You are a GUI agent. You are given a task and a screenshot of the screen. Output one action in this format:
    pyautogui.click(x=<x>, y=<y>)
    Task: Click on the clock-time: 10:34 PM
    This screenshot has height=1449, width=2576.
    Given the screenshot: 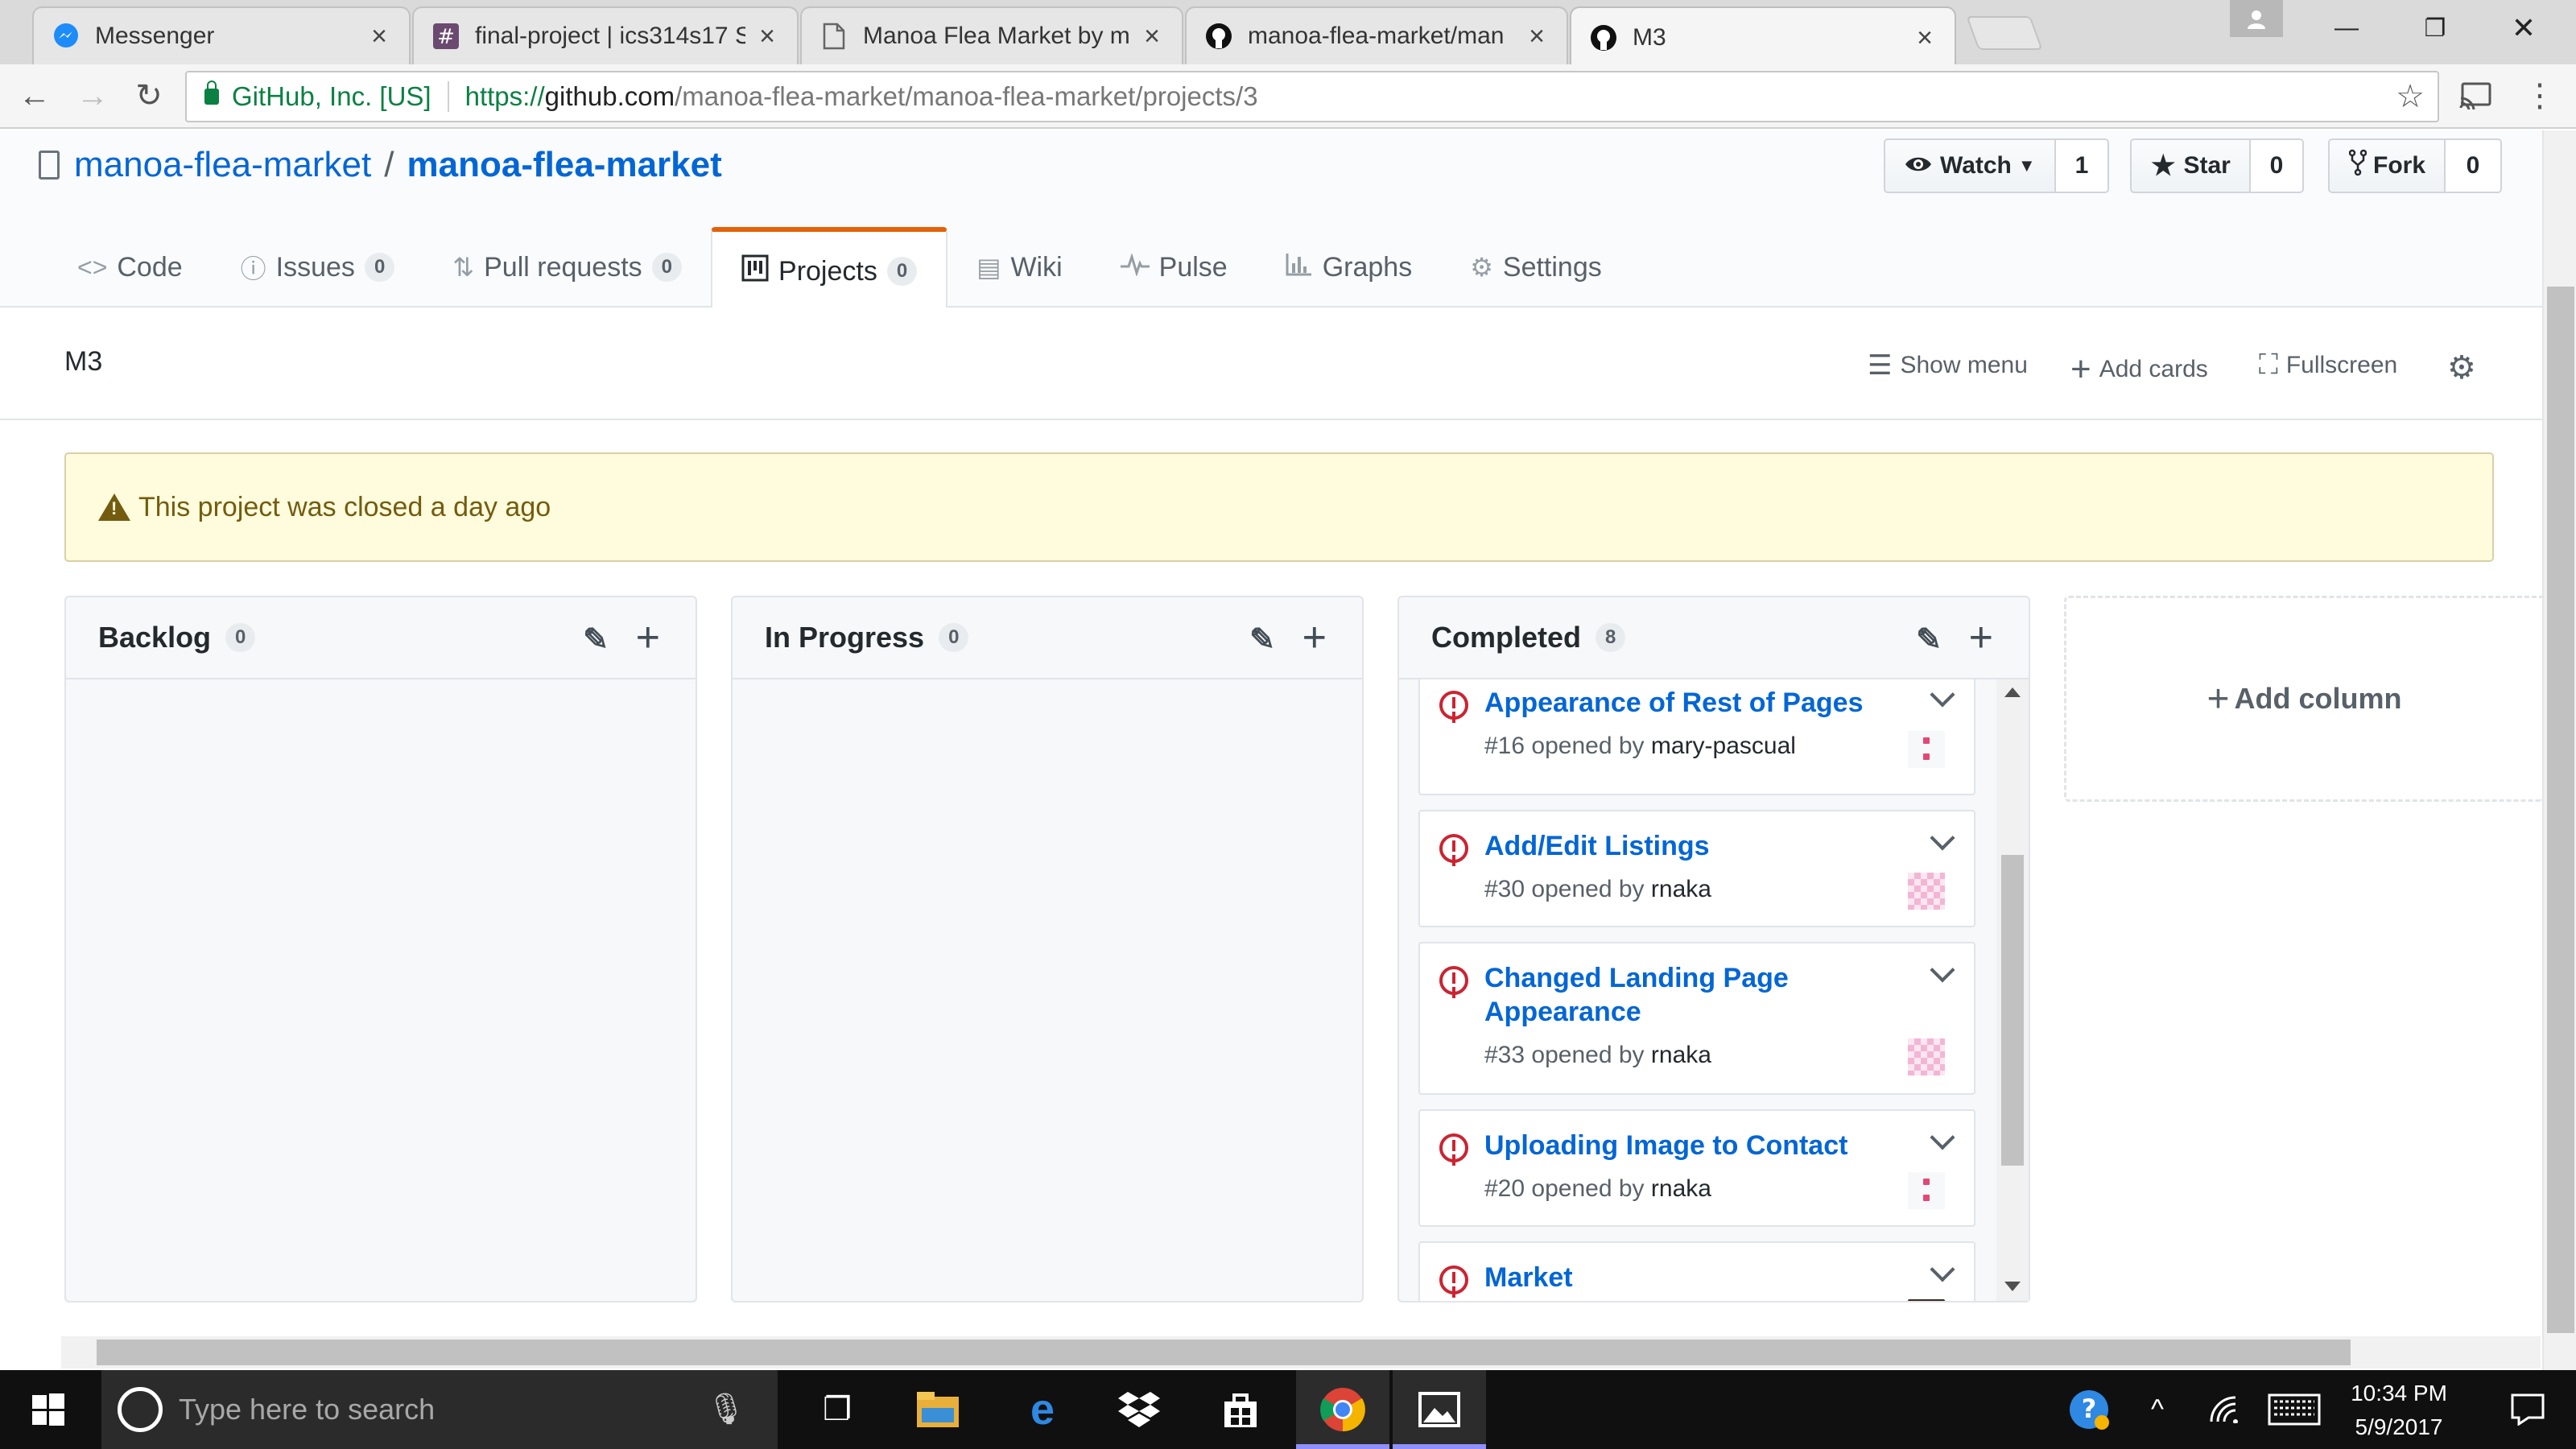 What is the action you would take?
    pyautogui.click(x=2399, y=1393)
    